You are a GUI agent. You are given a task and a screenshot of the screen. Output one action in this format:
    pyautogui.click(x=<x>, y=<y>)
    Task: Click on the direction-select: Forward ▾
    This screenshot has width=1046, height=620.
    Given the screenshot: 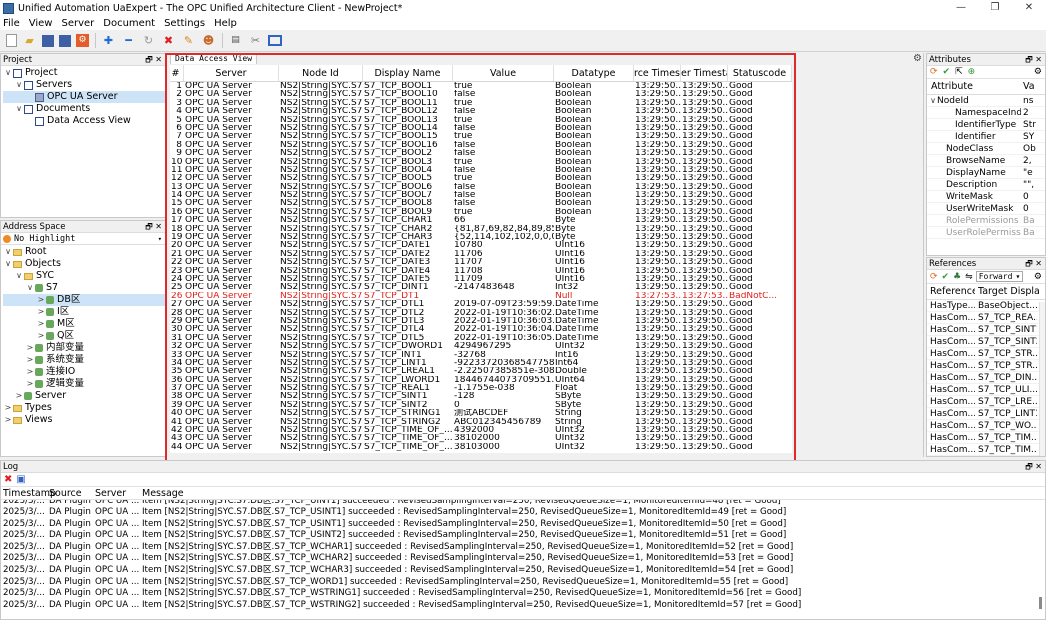 What is the action you would take?
    pyautogui.click(x=999, y=276)
    